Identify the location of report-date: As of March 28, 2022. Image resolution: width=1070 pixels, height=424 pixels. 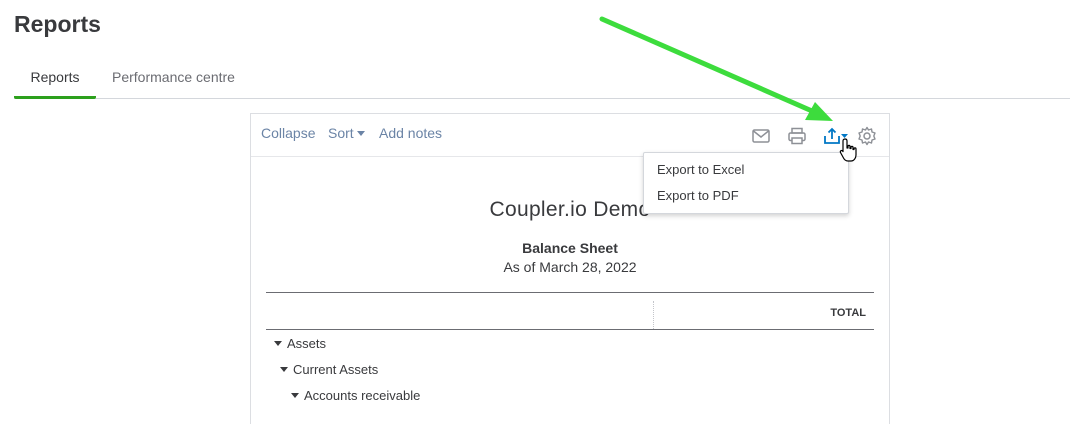
(570, 267).